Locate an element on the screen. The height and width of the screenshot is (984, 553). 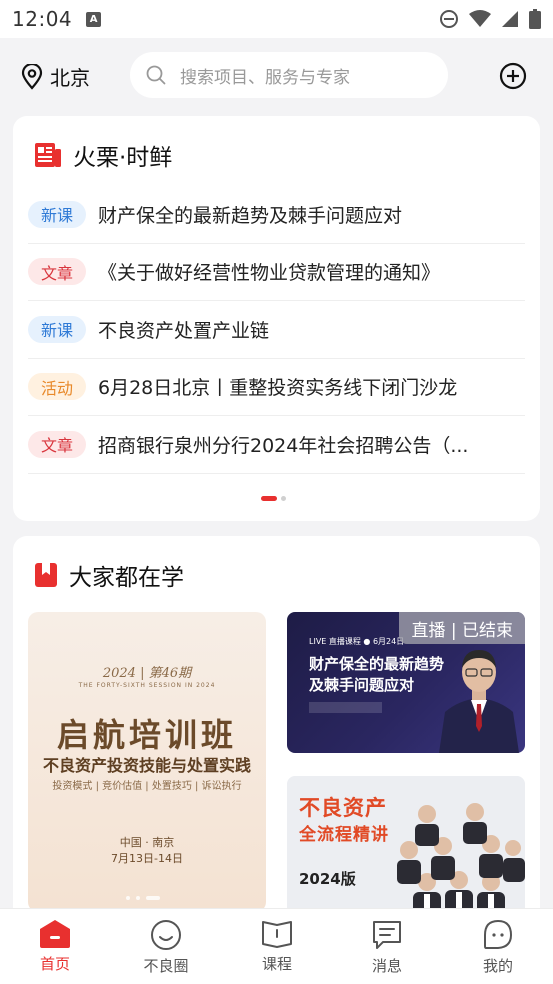
profile-face-icon is located at coordinates (498, 934).